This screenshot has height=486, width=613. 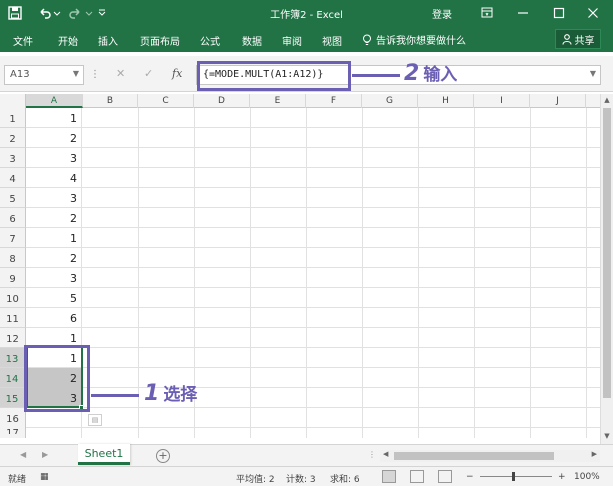 I want to click on table-row: 53, so click(x=300, y=198).